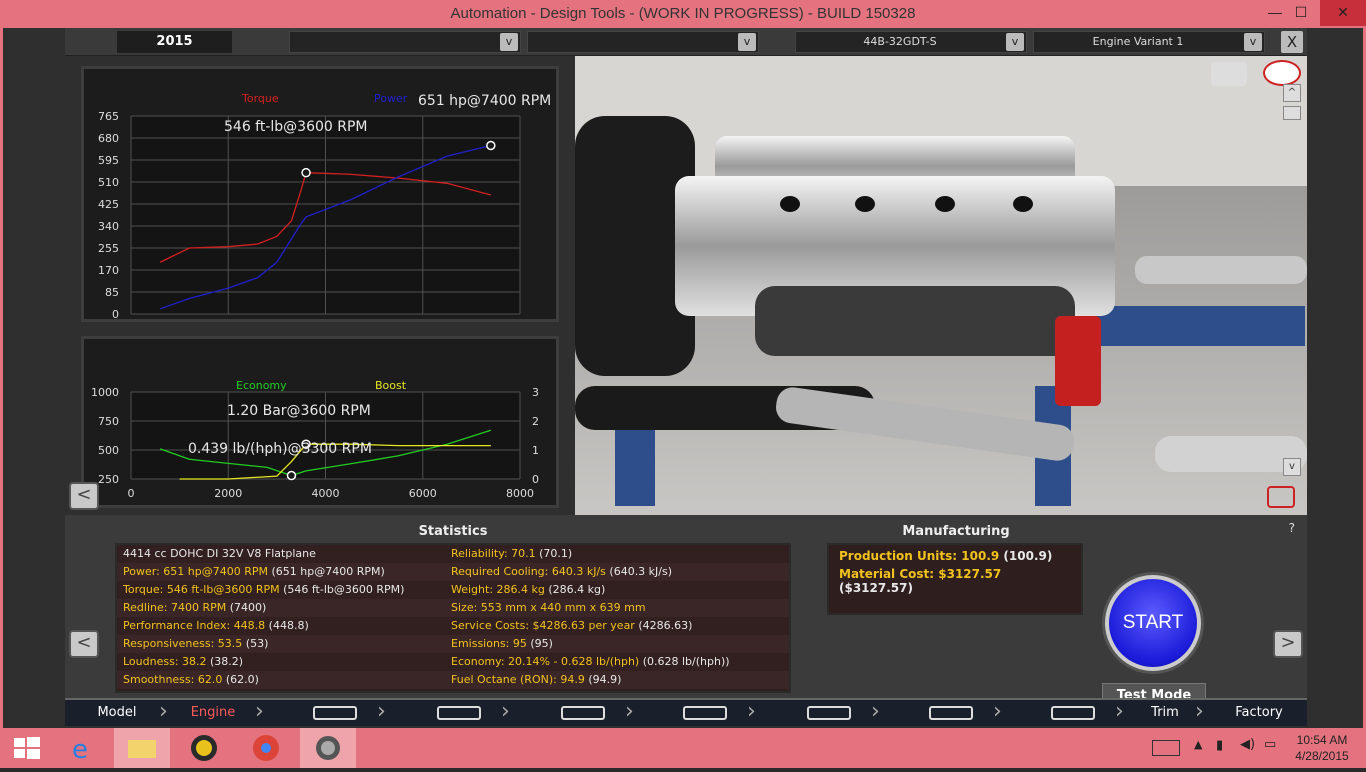  What do you see at coordinates (684, 661) in the screenshot?
I see `stat-value: (0.628 lb/(hph))` at bounding box center [684, 661].